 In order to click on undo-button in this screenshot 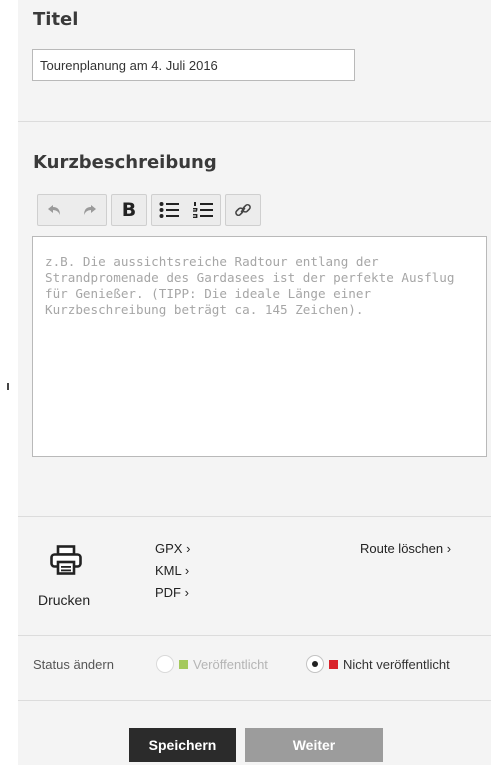, I will do `click(55, 210)`.